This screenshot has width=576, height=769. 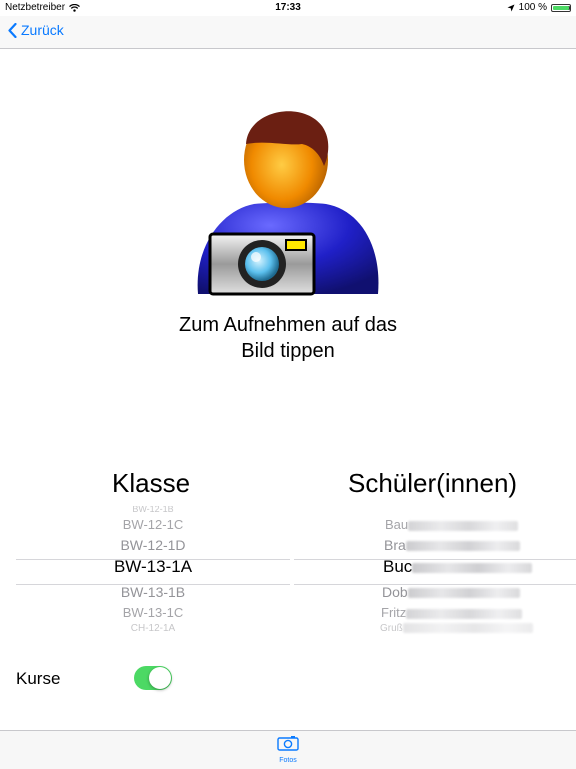 I want to click on picker-option: Gruß, so click(x=435, y=628).